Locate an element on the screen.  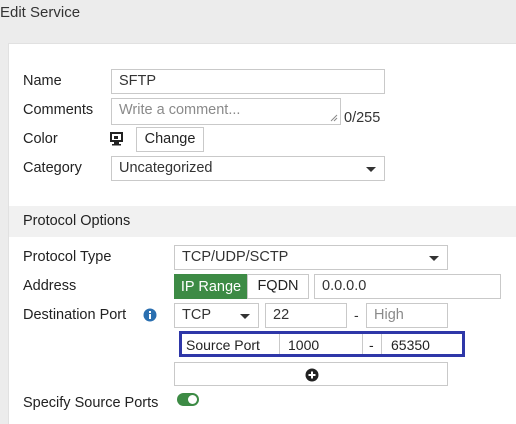
plus-circle-icon is located at coordinates (312, 375).